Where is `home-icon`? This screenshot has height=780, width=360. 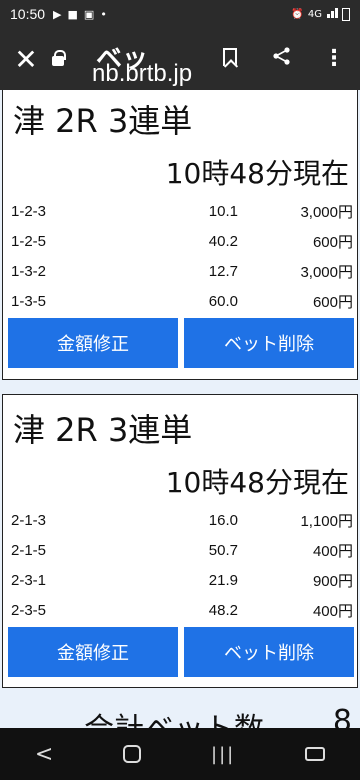 home-icon is located at coordinates (132, 754).